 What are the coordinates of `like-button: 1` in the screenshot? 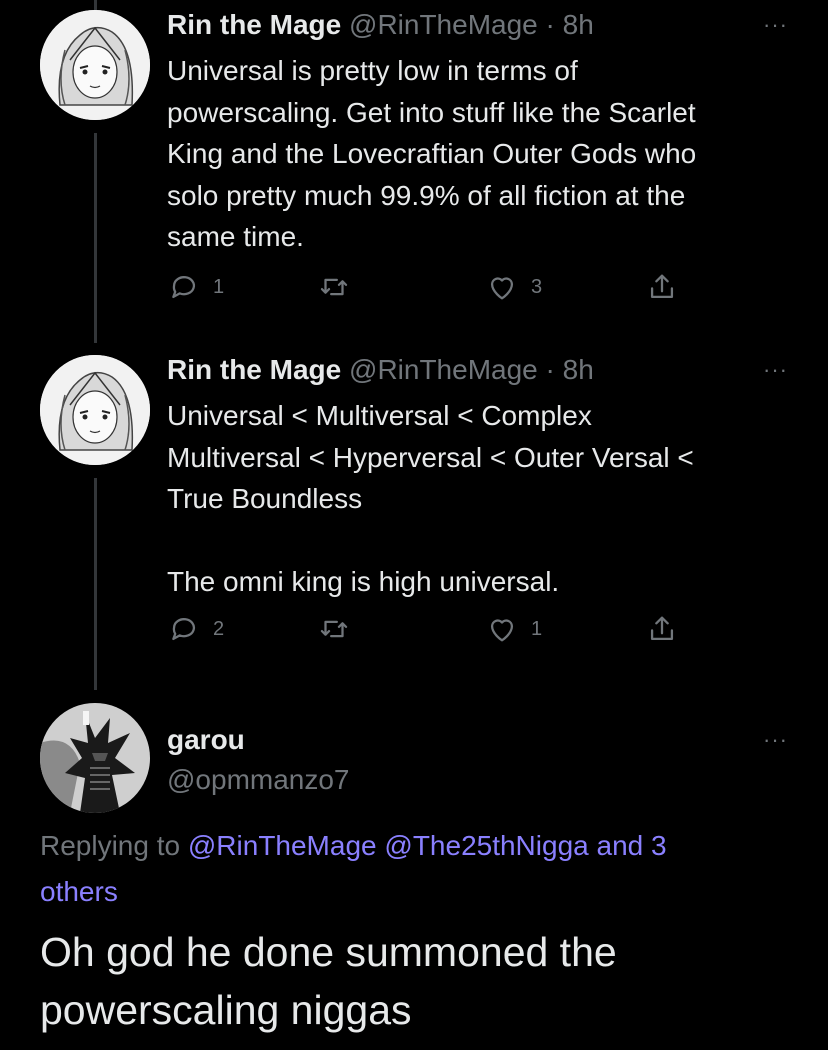 It's located at (513, 629).